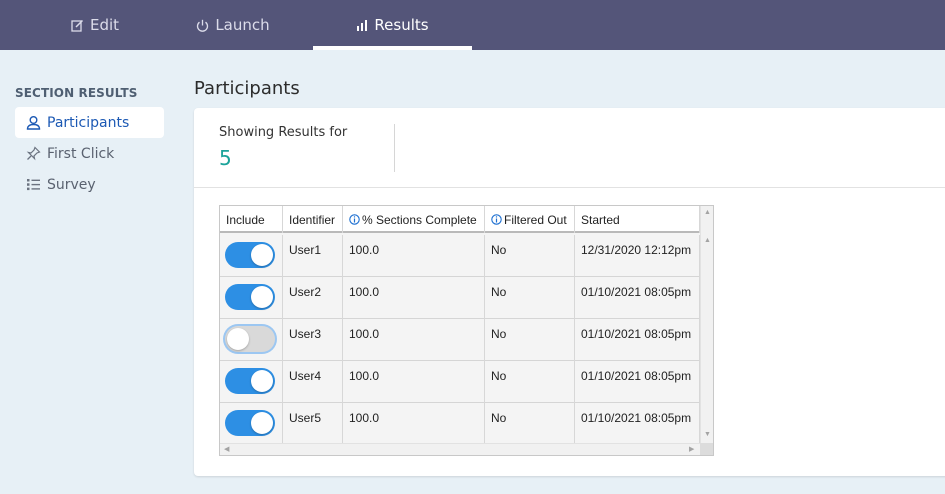  I want to click on tab-edit: Edit, so click(95, 25).